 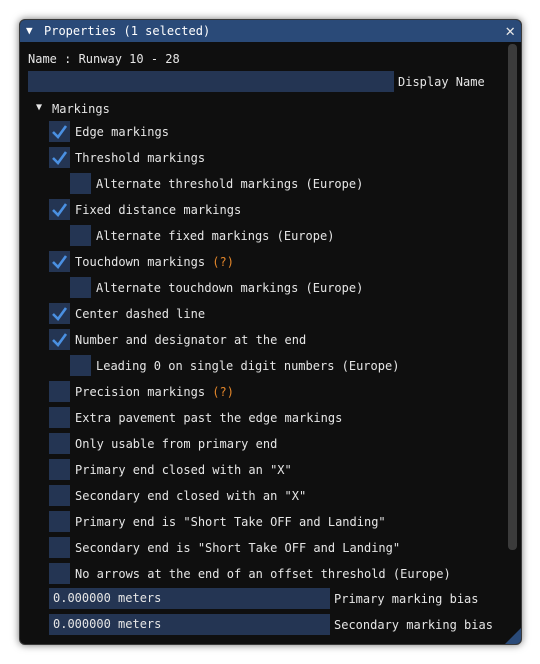 I want to click on primary-marking-bias-input: 0.000000 meters, so click(x=189, y=598).